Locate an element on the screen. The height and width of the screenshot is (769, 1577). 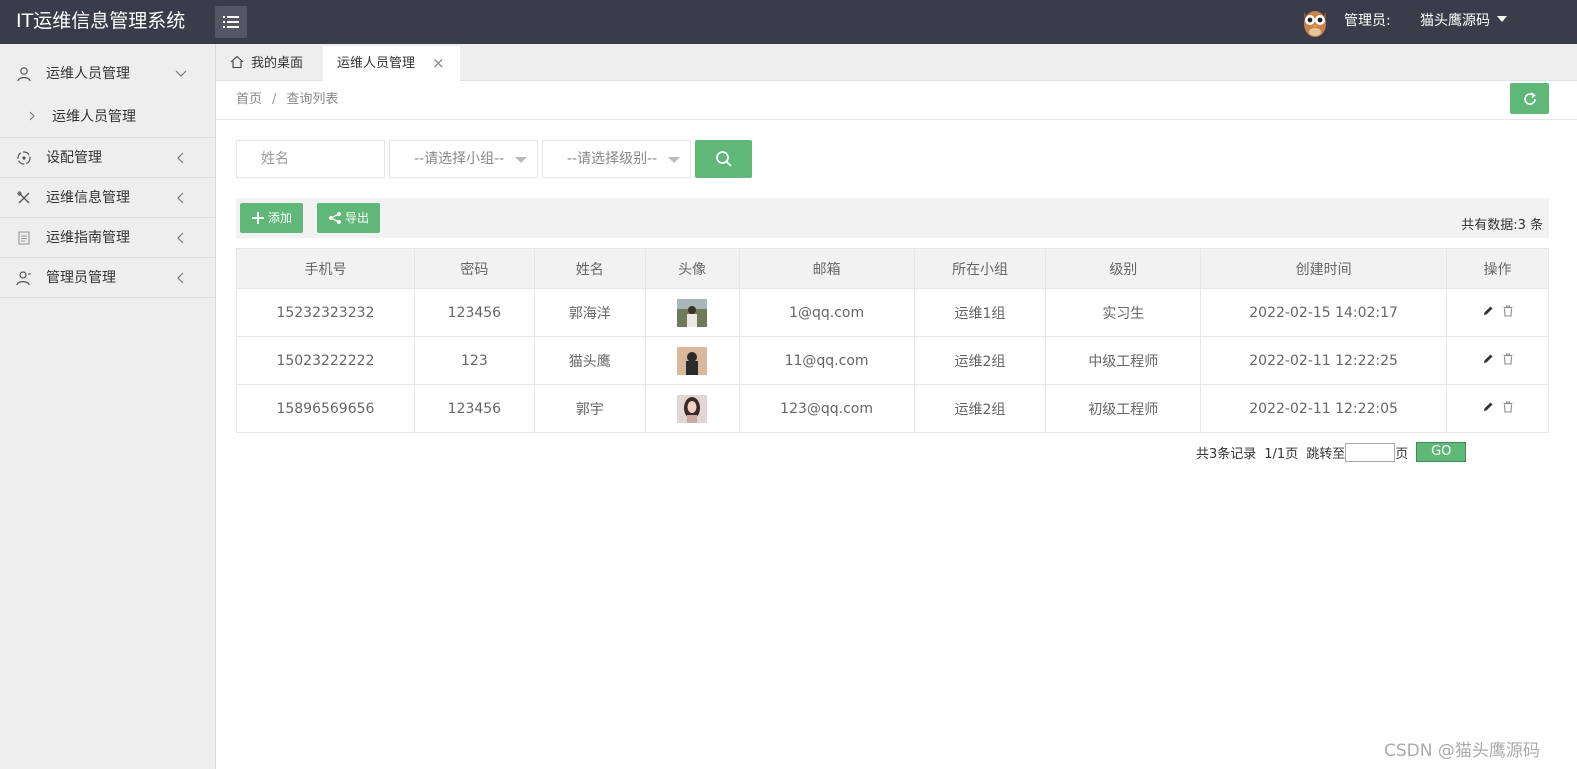
sidebar-item-admin-management: 管理员管理 is located at coordinates (107, 278).